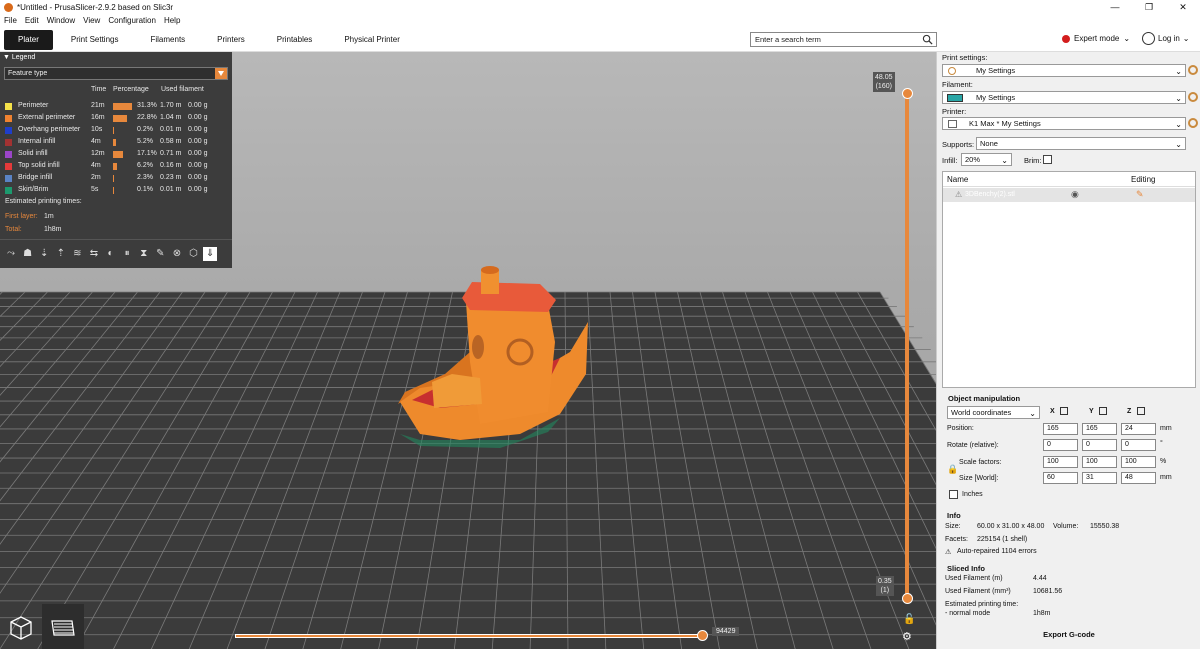 This screenshot has width=1200, height=649. I want to click on view-type-dropdown: Feature type, so click(116, 73).